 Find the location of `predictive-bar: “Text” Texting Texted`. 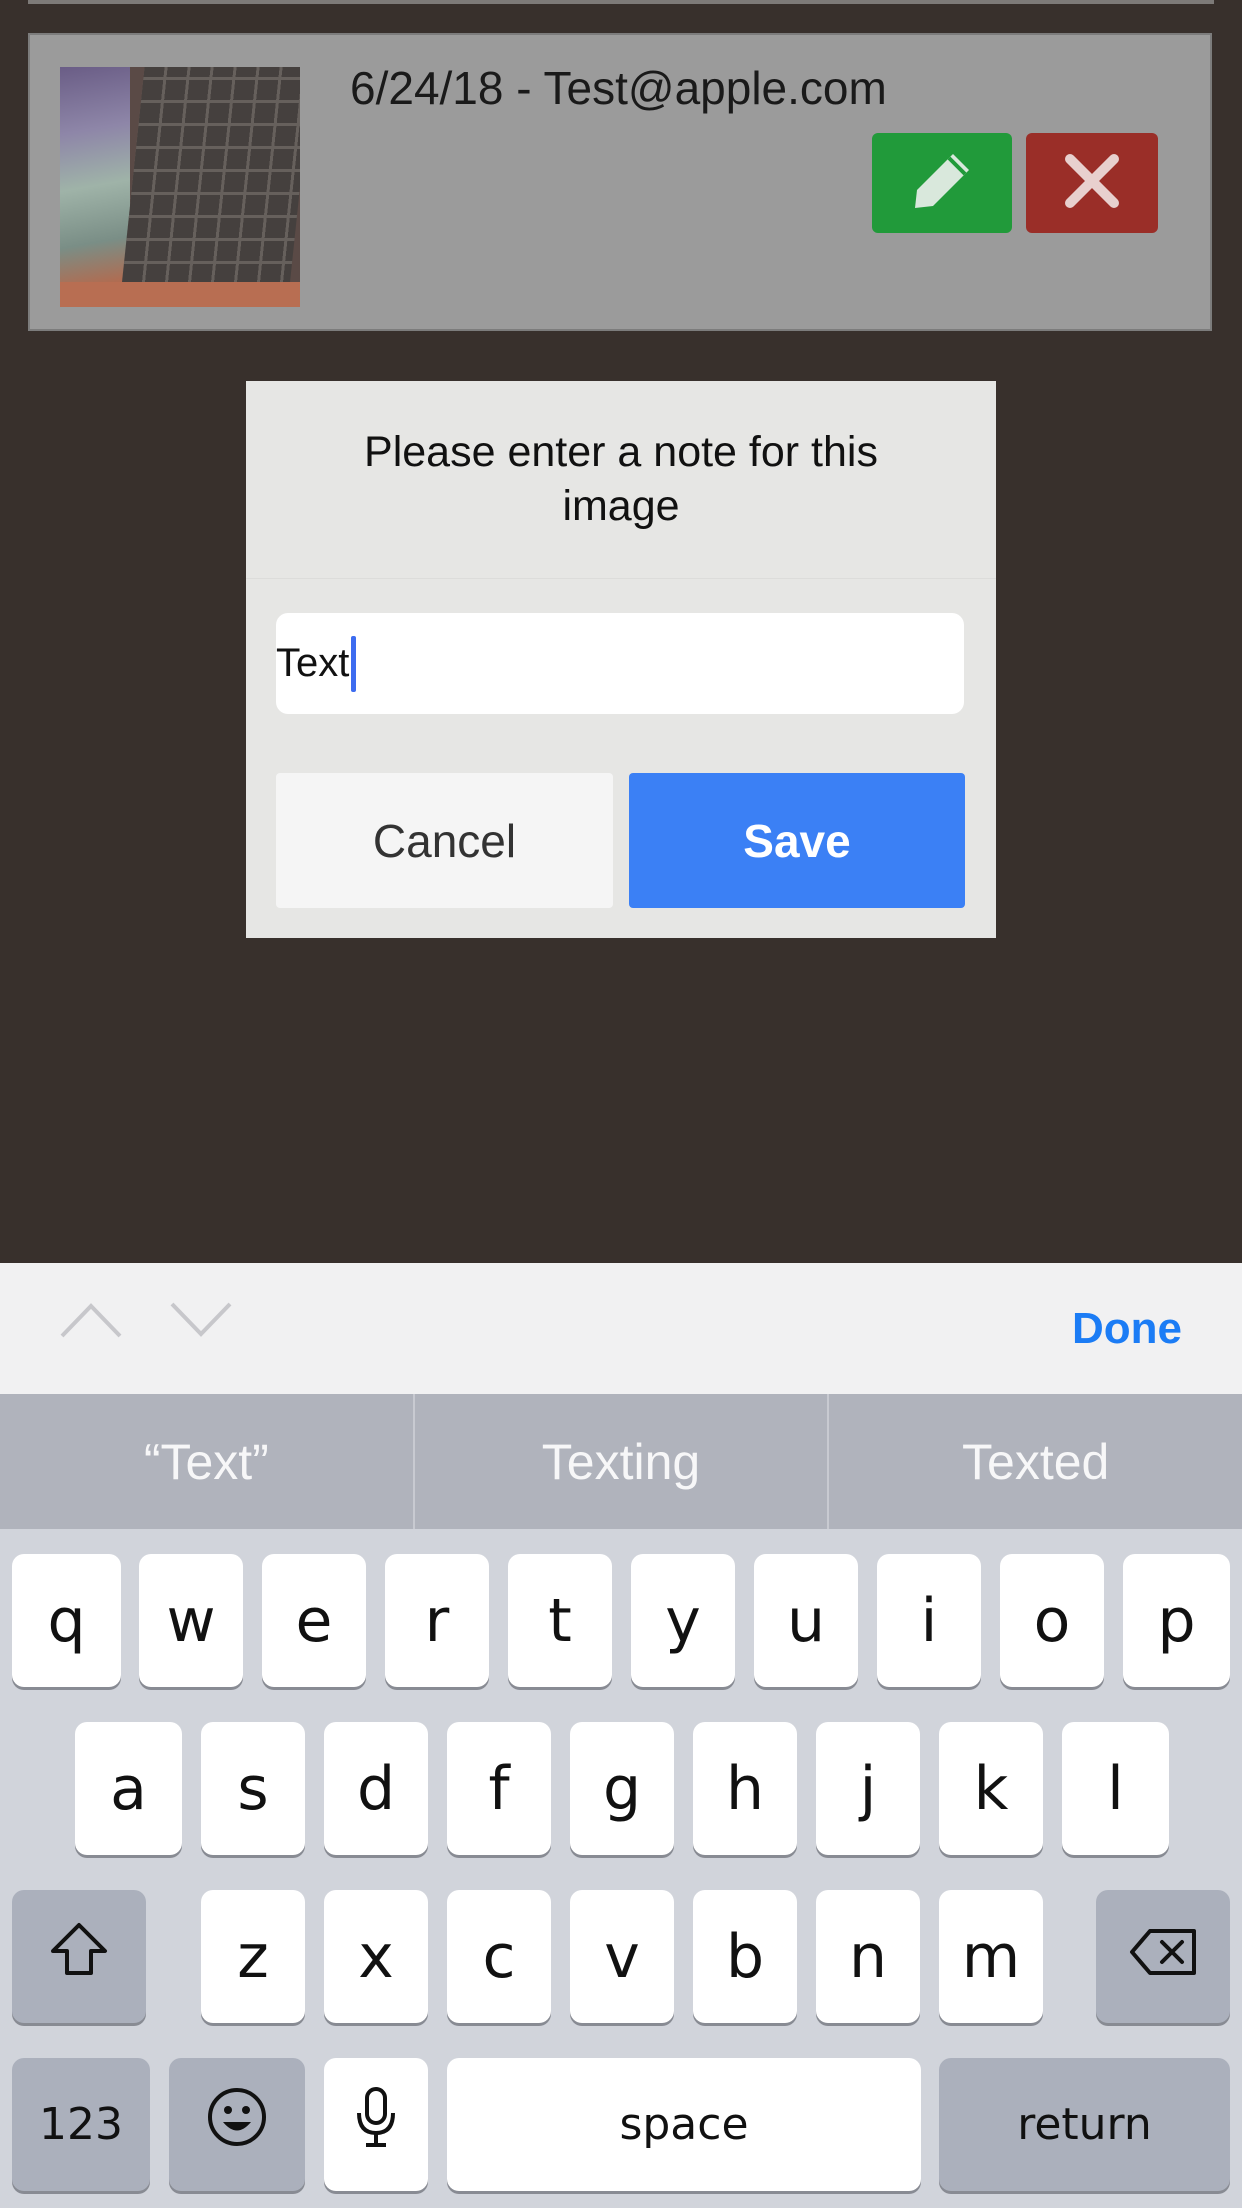

predictive-bar: “Text” Texting Texted is located at coordinates (621, 1461).